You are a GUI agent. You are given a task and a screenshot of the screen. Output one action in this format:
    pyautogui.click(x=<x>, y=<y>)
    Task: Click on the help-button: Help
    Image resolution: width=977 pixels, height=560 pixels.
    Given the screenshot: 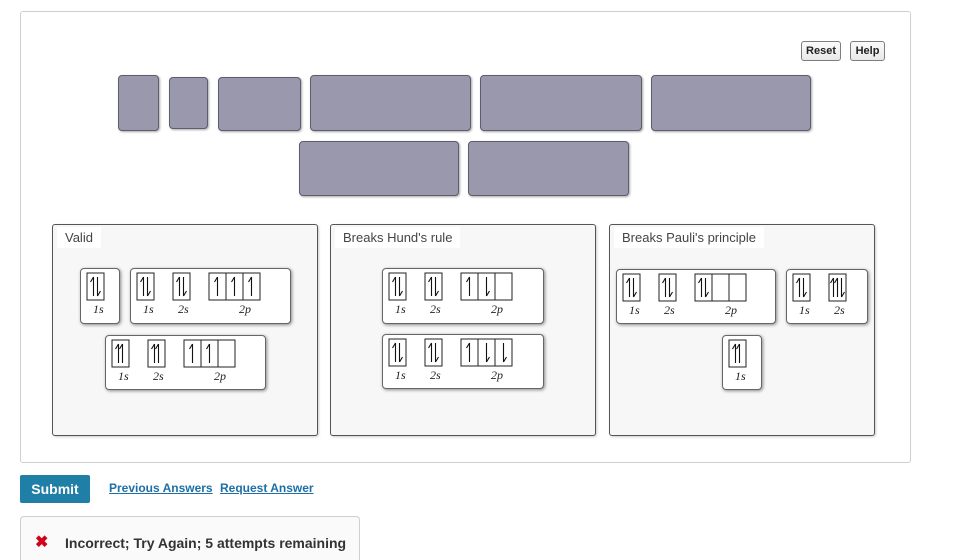 What is the action you would take?
    pyautogui.click(x=867, y=51)
    